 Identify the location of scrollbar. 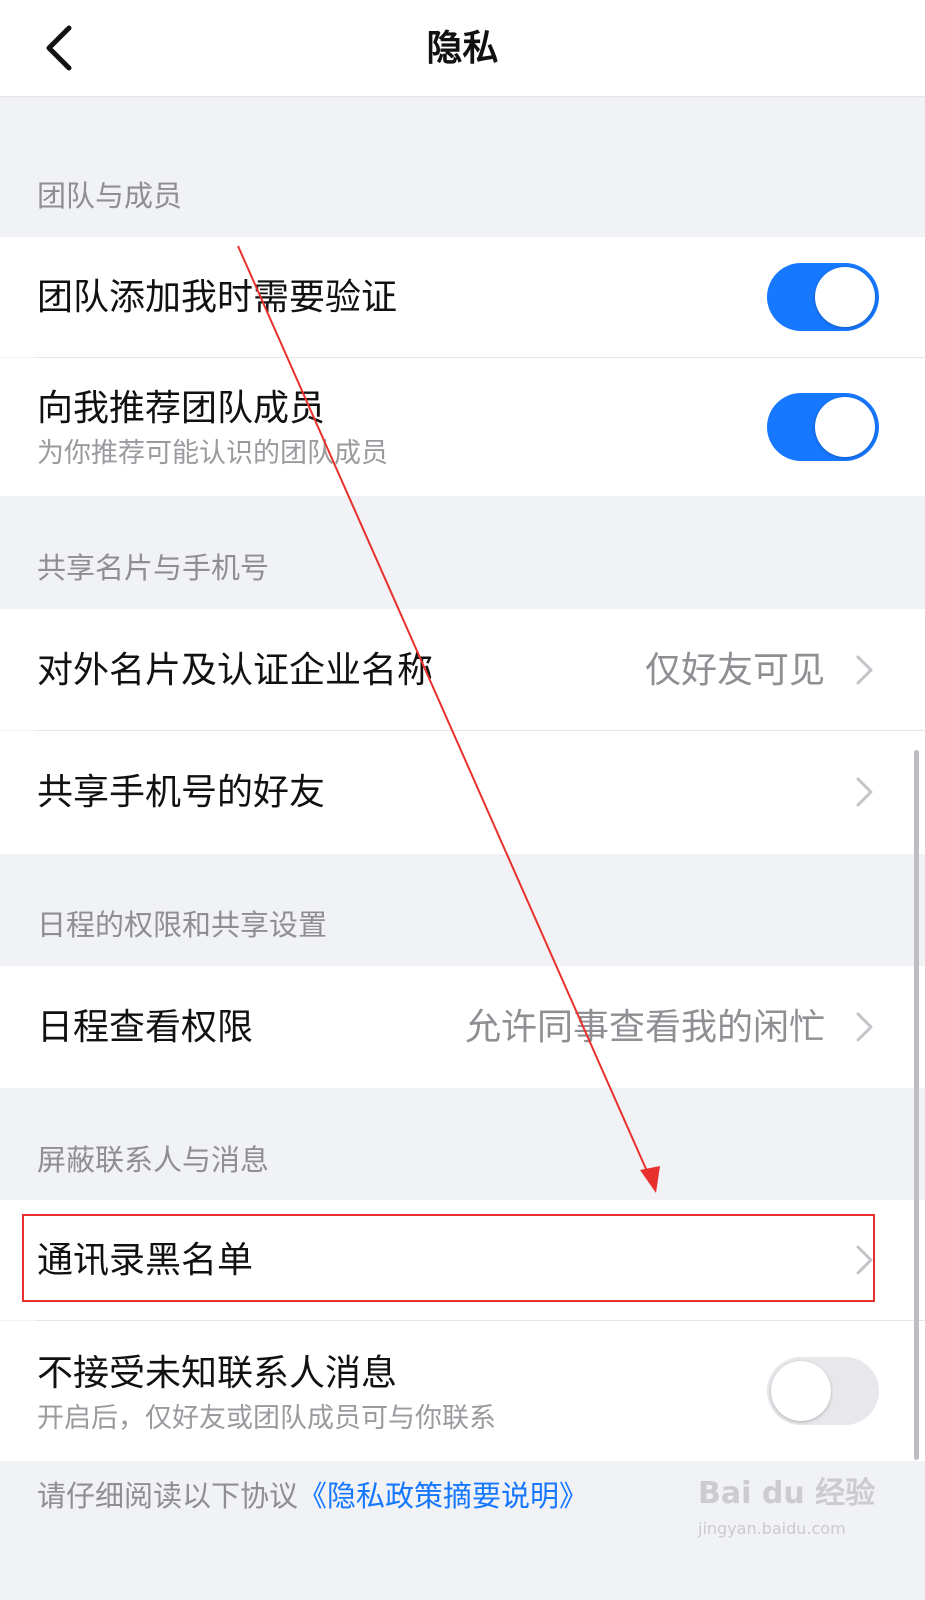
(916, 1105).